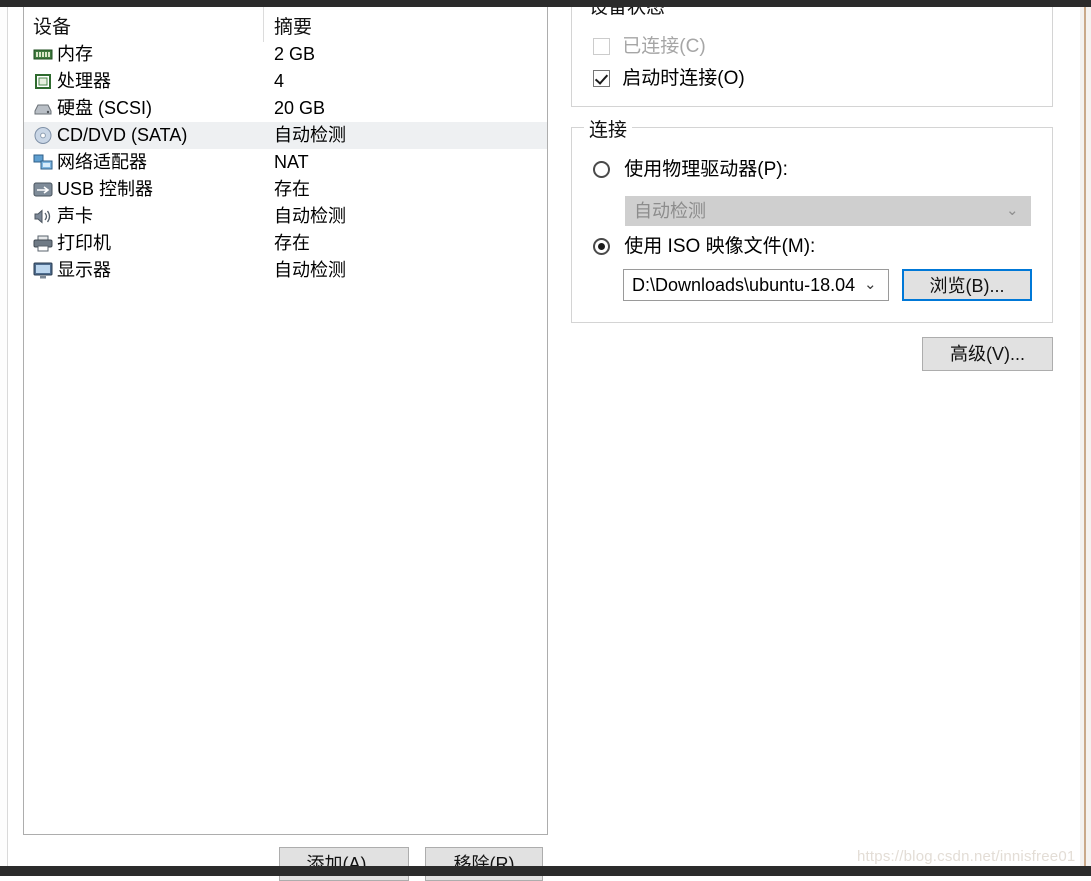 The image size is (1091, 881). Describe the element at coordinates (43, 81) in the screenshot. I see `cpu-icon` at that location.